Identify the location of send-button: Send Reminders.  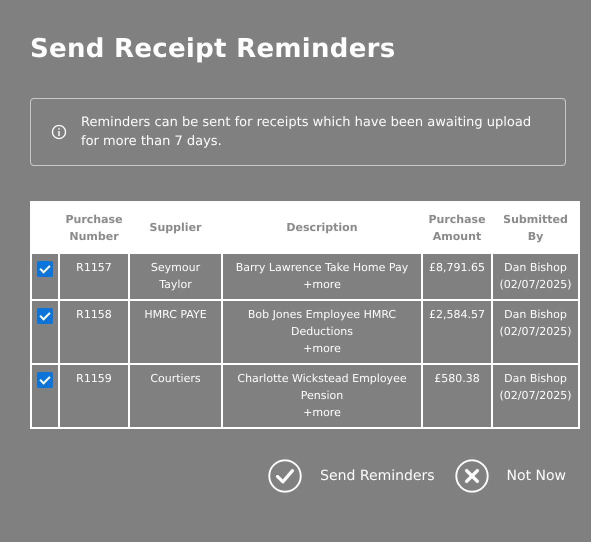
(351, 476).